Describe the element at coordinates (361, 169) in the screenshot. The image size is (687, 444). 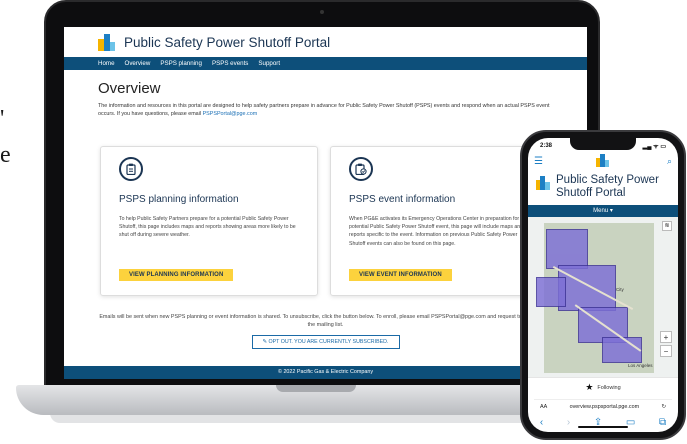
I see `clipboard-check-icon` at that location.